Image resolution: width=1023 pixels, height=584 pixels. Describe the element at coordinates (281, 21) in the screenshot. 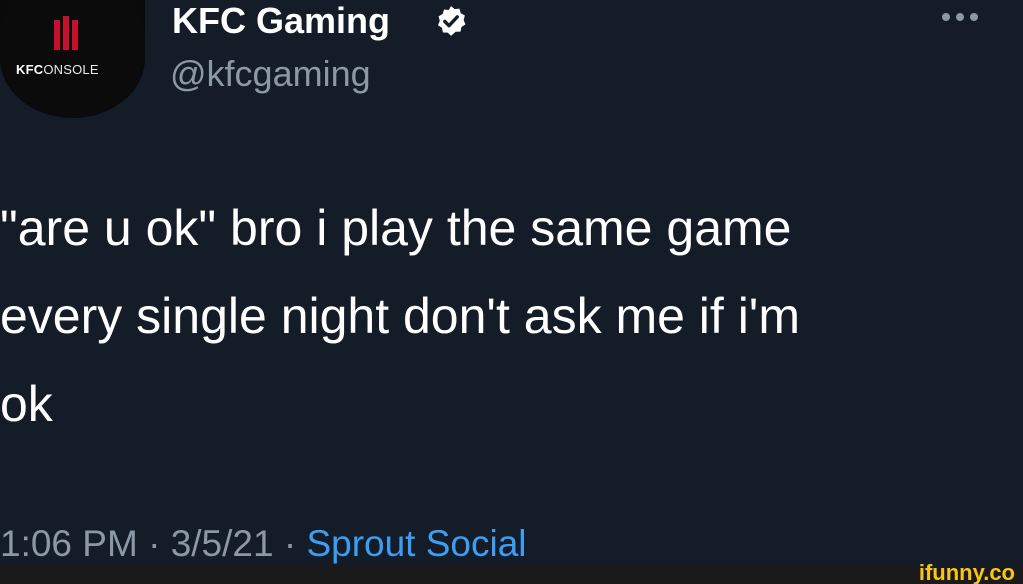

I see `display-name: KFC Gaming` at that location.